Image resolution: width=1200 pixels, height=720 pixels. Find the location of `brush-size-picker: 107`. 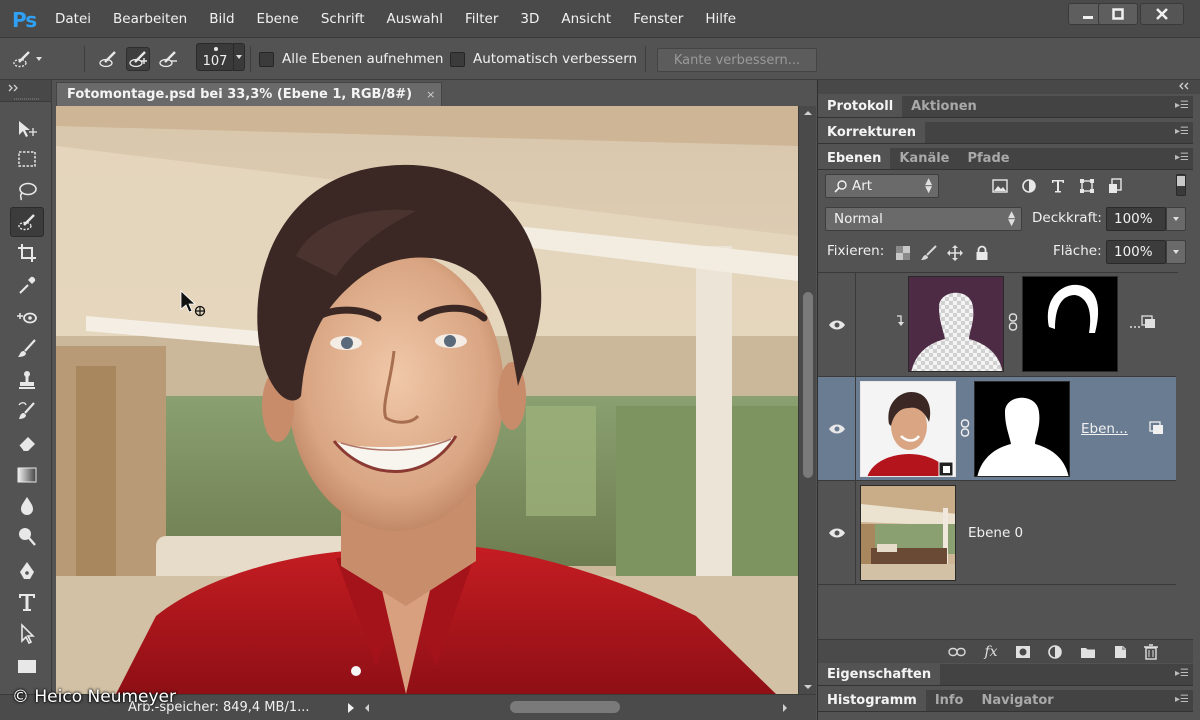

brush-size-picker: 107 is located at coordinates (220, 57).